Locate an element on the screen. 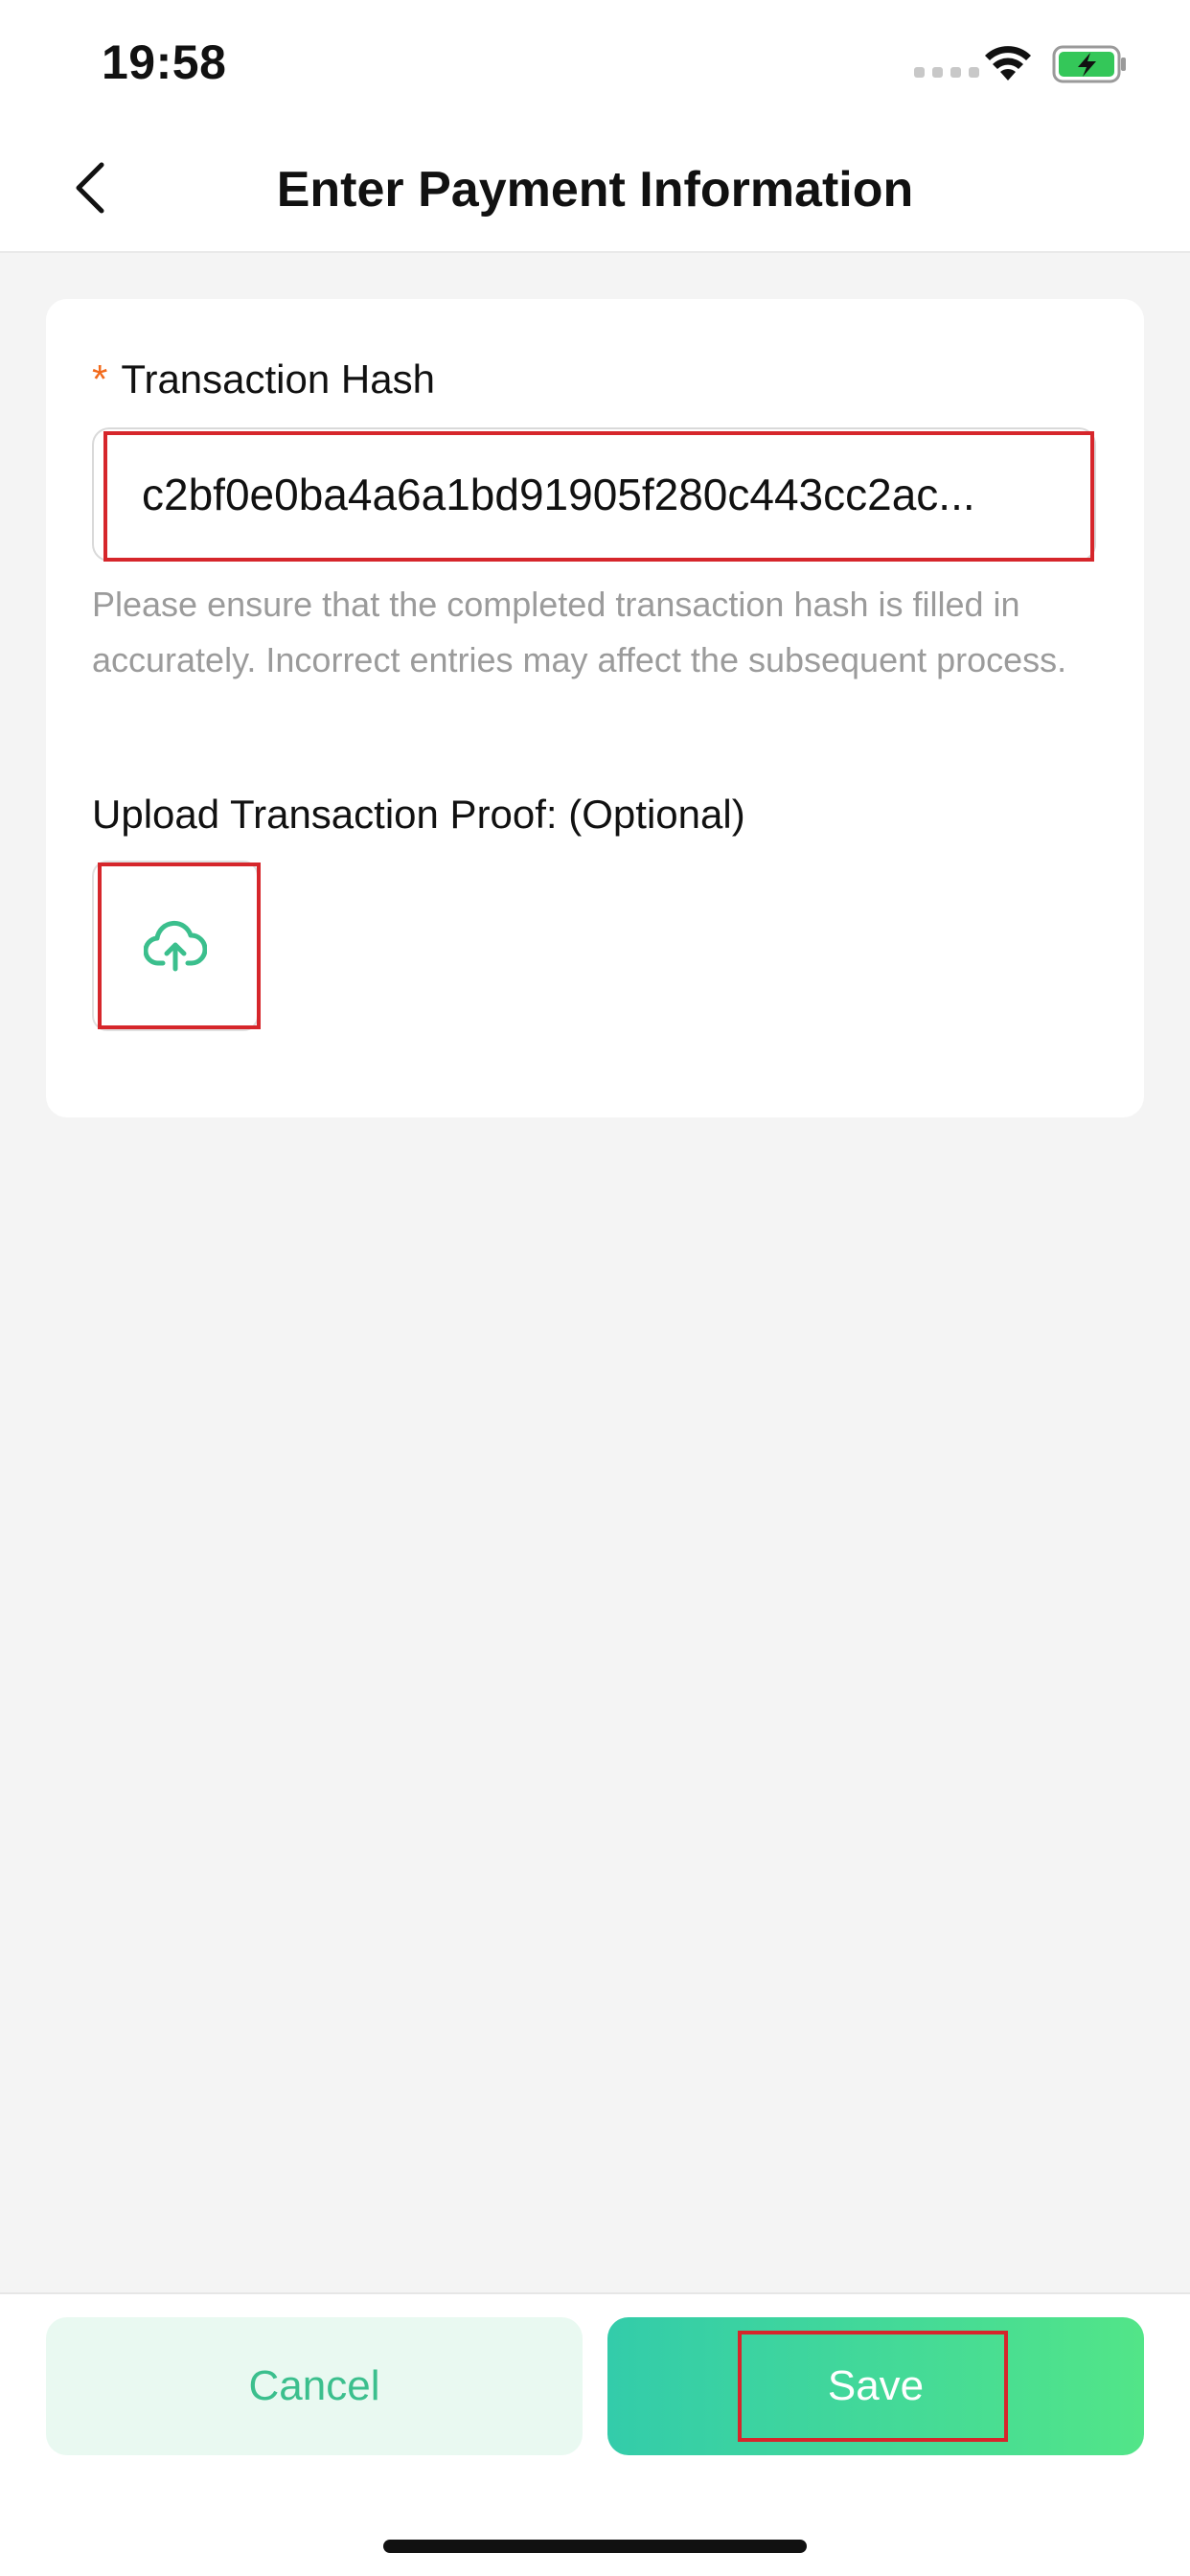  transaction-hash-label: * Transaction Hash is located at coordinates (264, 379).